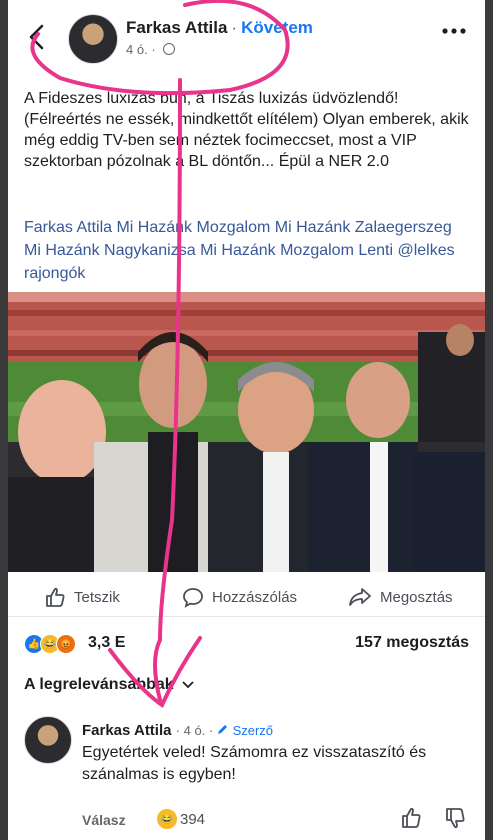 The image size is (493, 840). What do you see at coordinates (416, 597) in the screenshot?
I see `share-label: Megosztás` at bounding box center [416, 597].